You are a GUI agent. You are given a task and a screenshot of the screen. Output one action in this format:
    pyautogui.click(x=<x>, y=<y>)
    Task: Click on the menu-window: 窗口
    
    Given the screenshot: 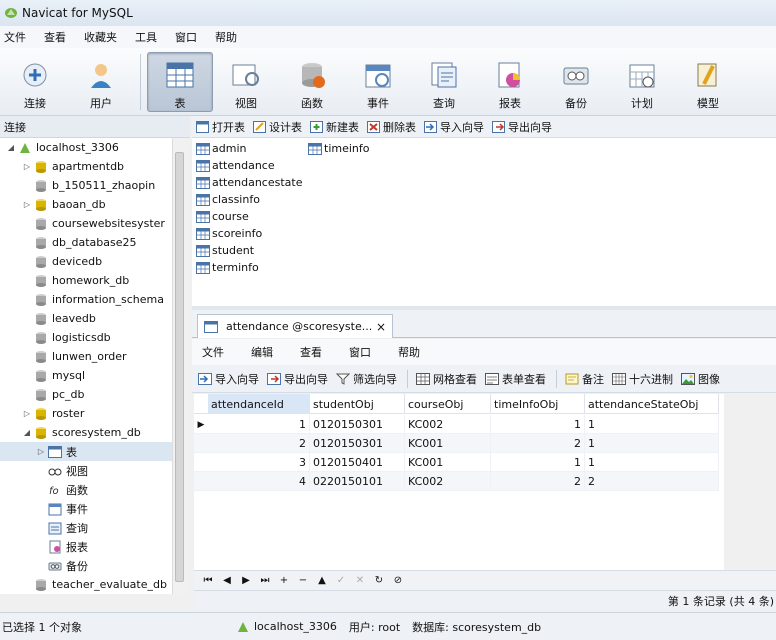 What is the action you would take?
    pyautogui.click(x=189, y=37)
    